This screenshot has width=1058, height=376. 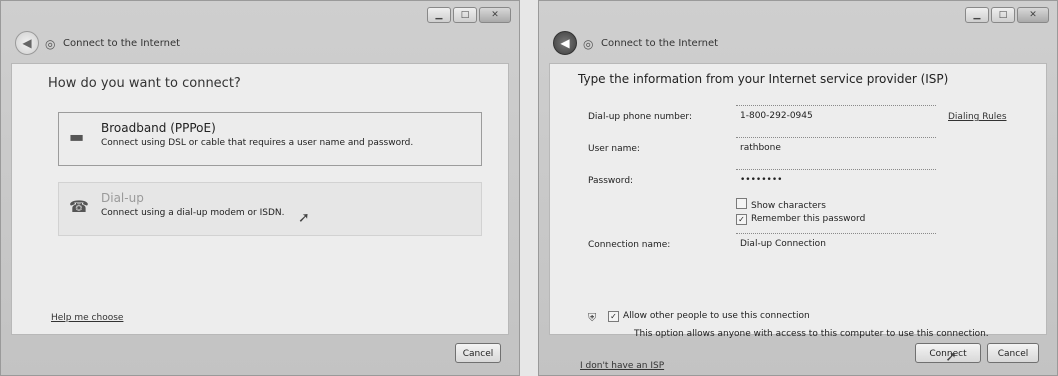 What do you see at coordinates (629, 245) in the screenshot?
I see `connection-name-label: Connection name:` at bounding box center [629, 245].